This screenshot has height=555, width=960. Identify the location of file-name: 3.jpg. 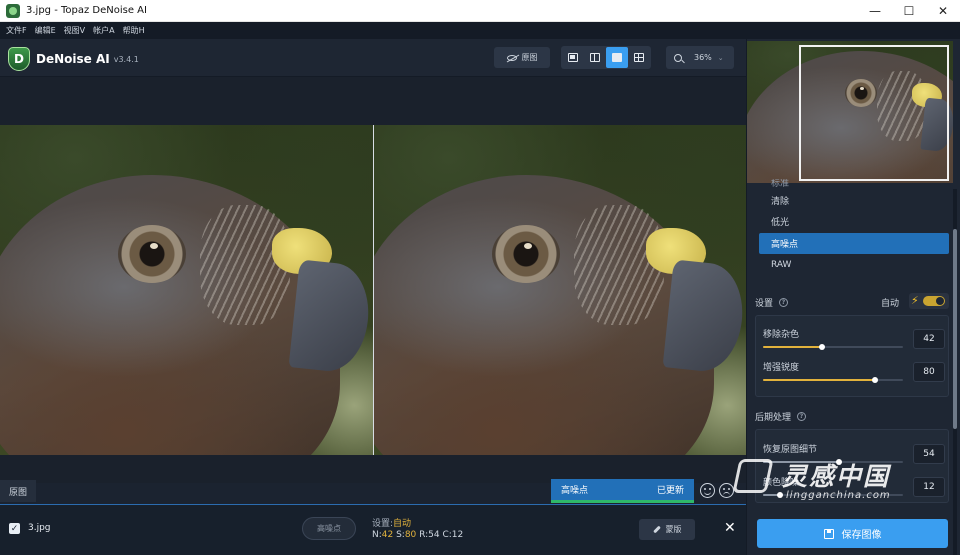
(39, 528).